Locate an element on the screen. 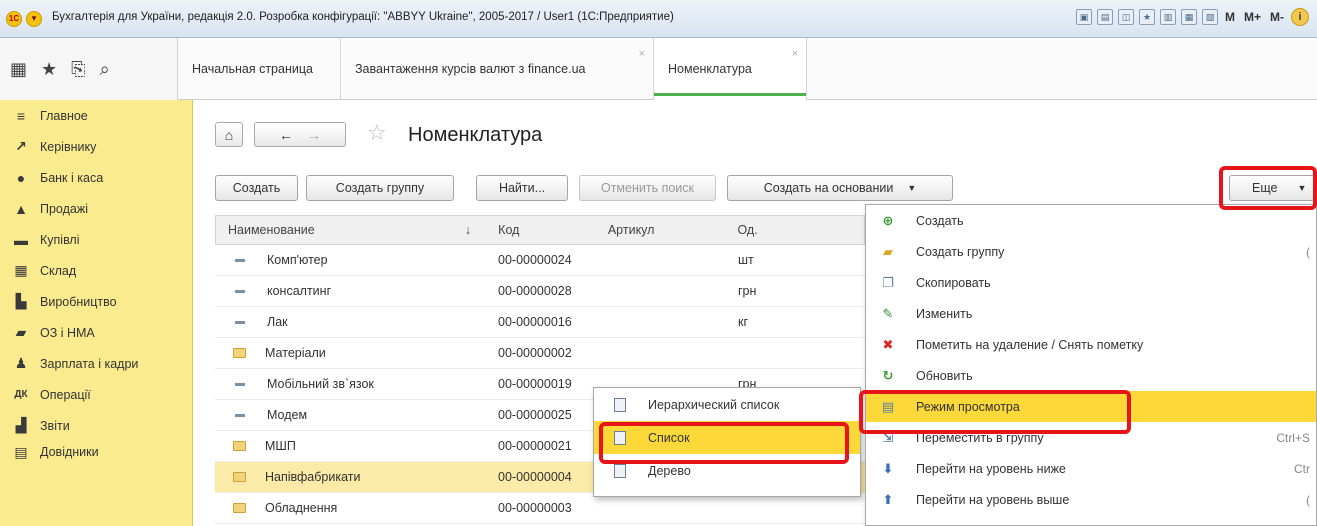 The image size is (1317, 526). view-mode-submenu: Иерархический список Список Дерево is located at coordinates (727, 442).